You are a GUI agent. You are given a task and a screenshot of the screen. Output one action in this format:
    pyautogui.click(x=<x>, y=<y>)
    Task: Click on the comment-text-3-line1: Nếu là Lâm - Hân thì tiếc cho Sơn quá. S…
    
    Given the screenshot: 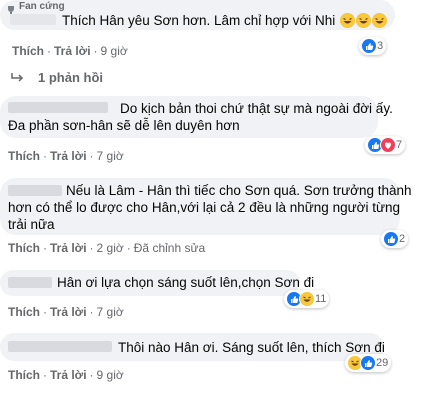 What is the action you would take?
    pyautogui.click(x=239, y=190)
    